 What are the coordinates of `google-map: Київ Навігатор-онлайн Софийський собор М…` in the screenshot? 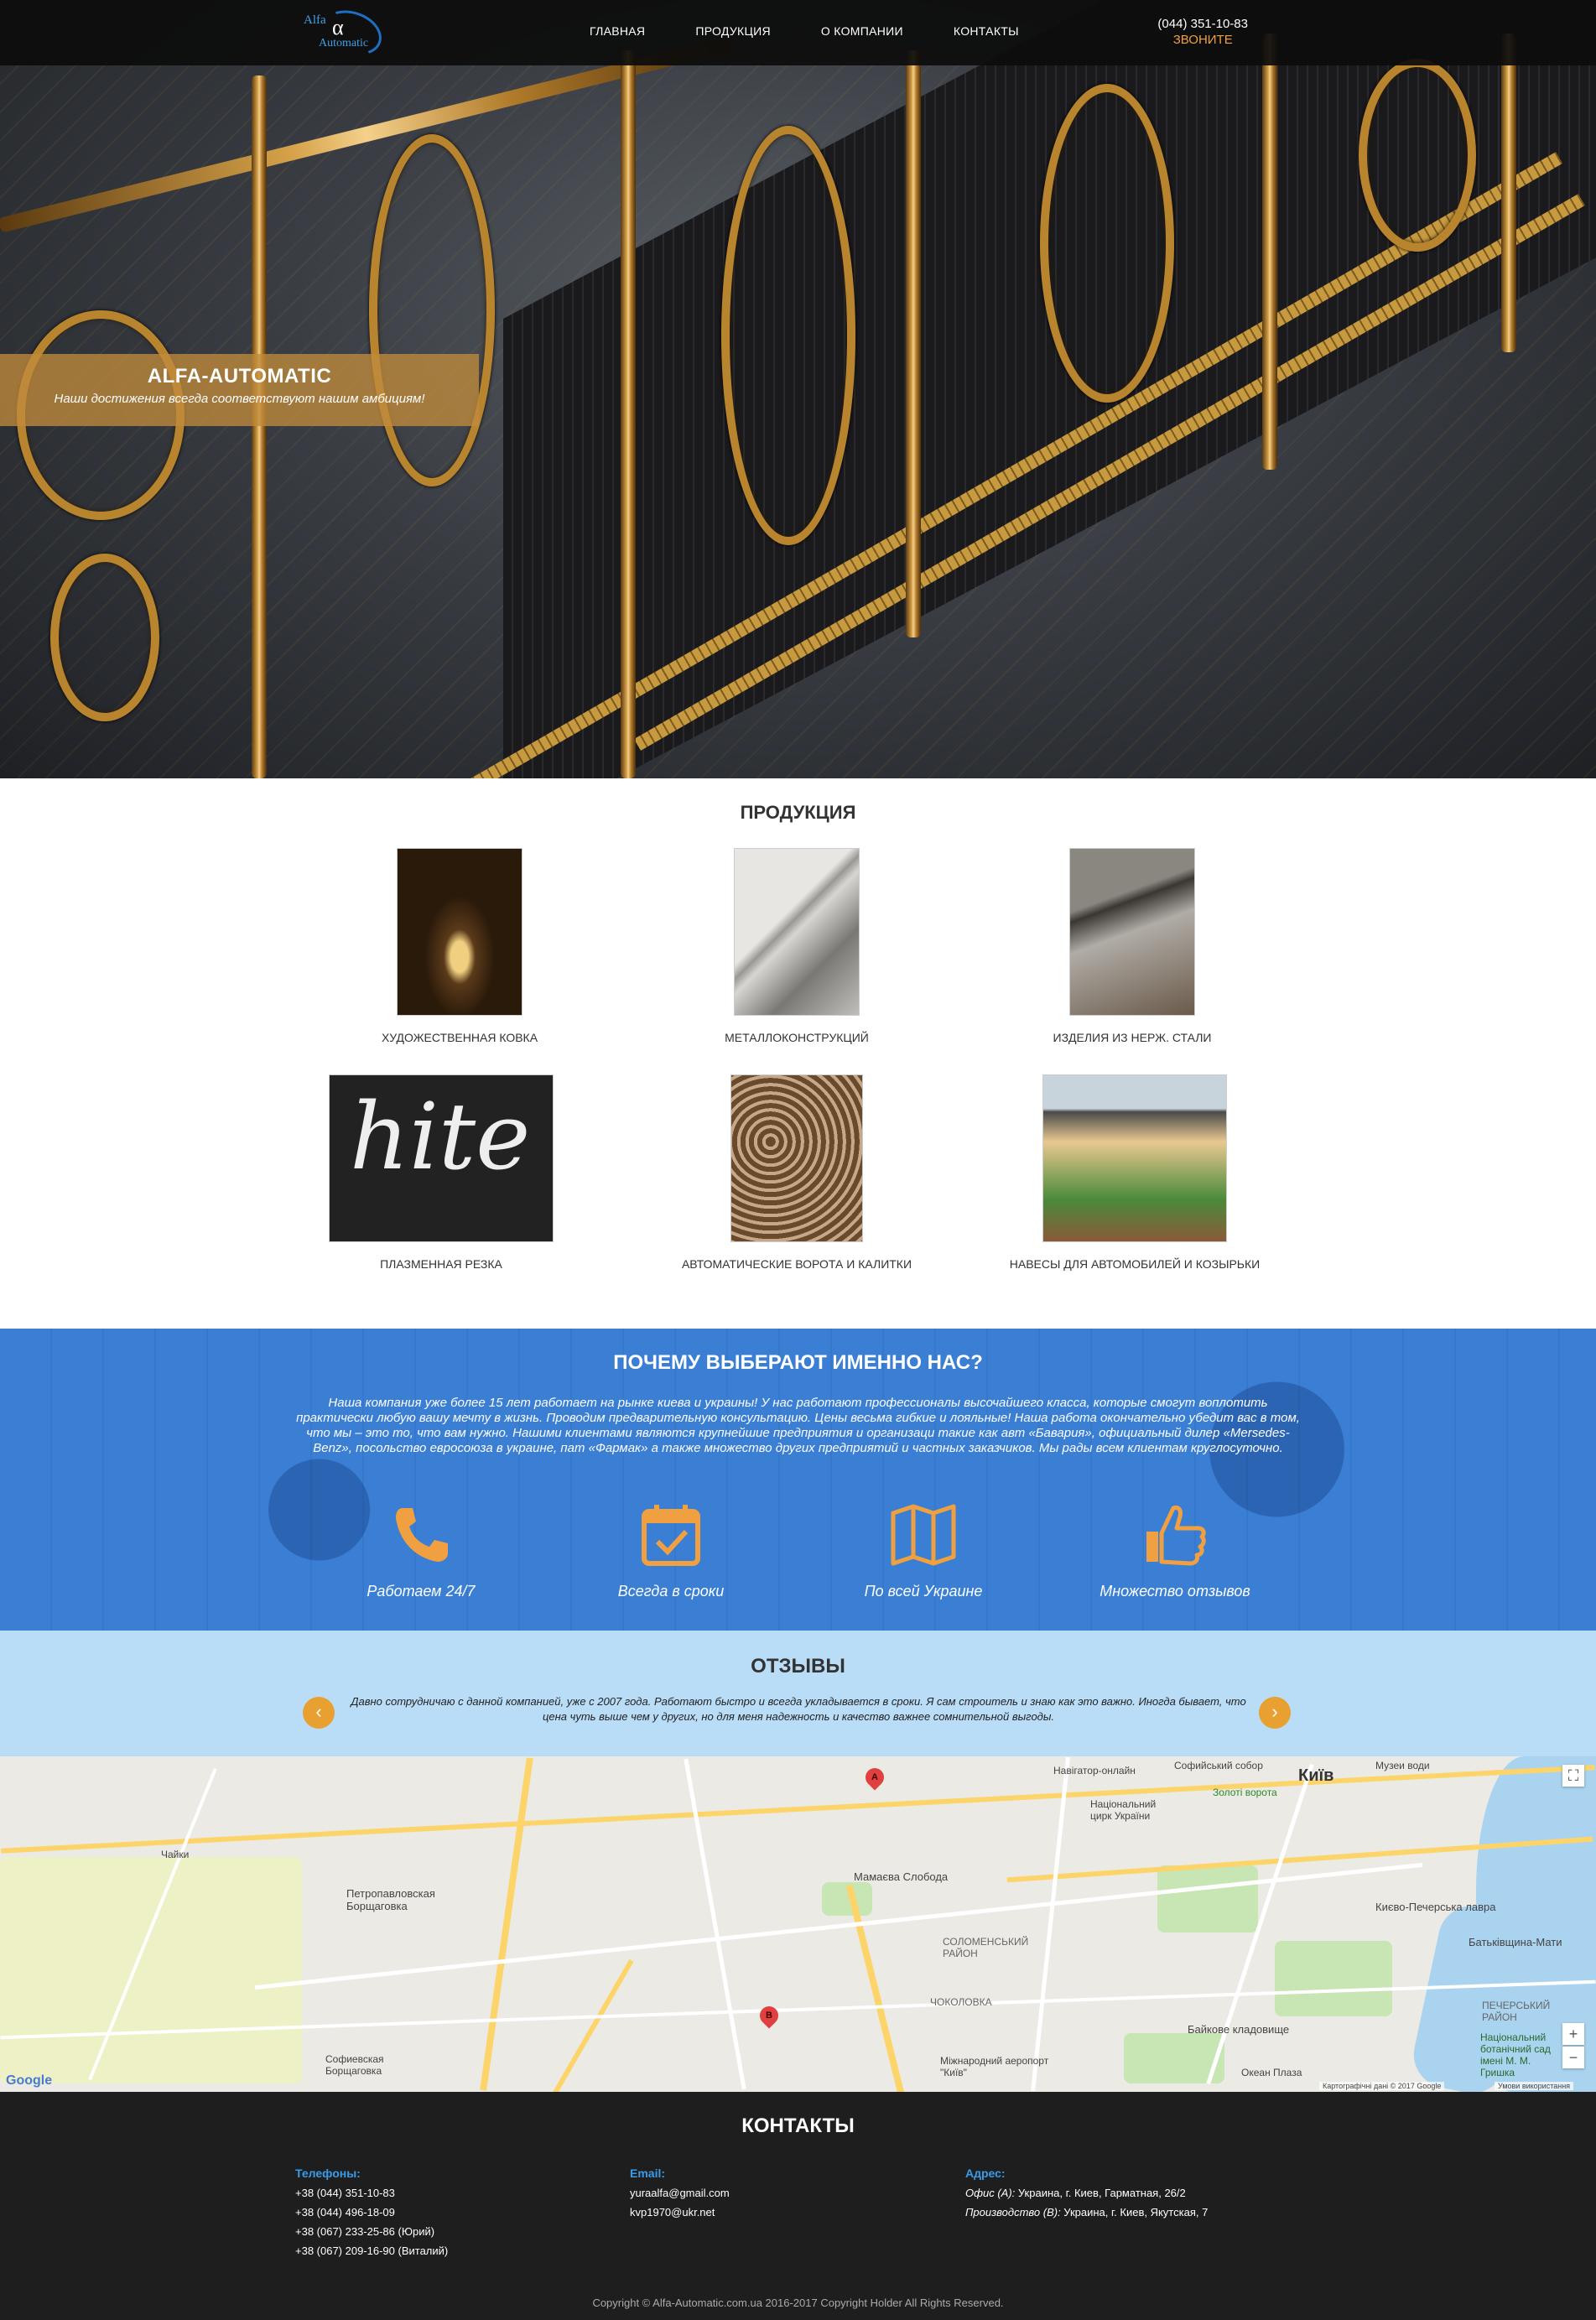 It's located at (798, 1924).